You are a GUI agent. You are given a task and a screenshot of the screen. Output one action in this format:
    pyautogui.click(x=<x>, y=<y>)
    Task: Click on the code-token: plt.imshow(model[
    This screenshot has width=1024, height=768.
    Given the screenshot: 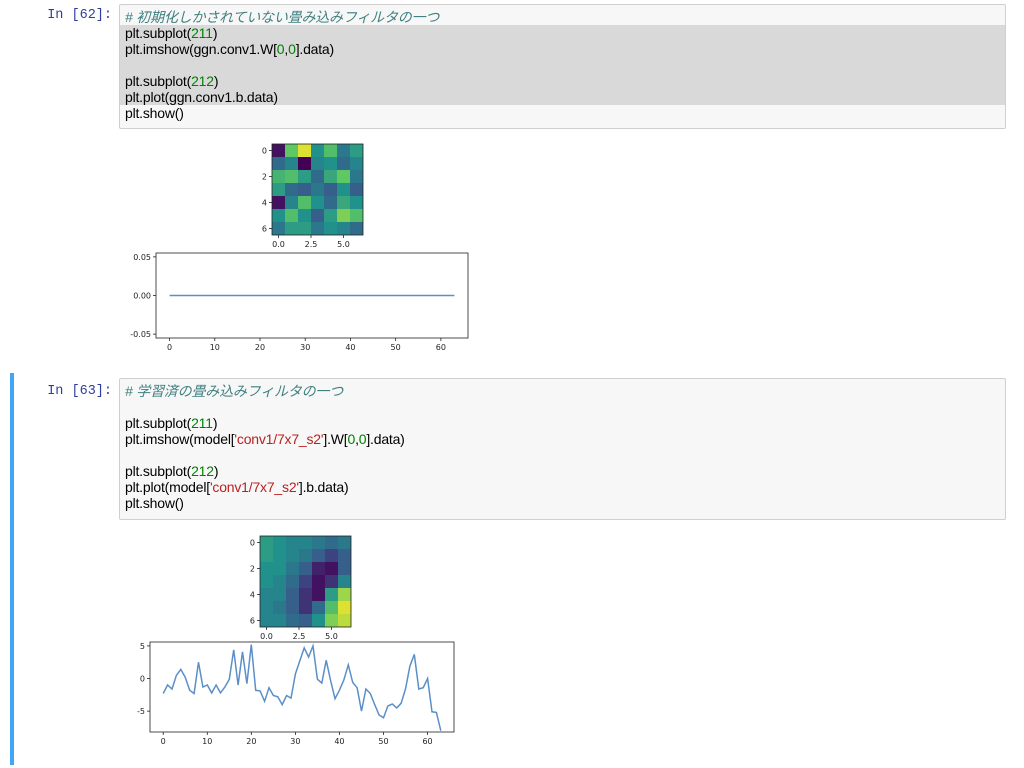 What is the action you would take?
    pyautogui.click(x=180, y=439)
    